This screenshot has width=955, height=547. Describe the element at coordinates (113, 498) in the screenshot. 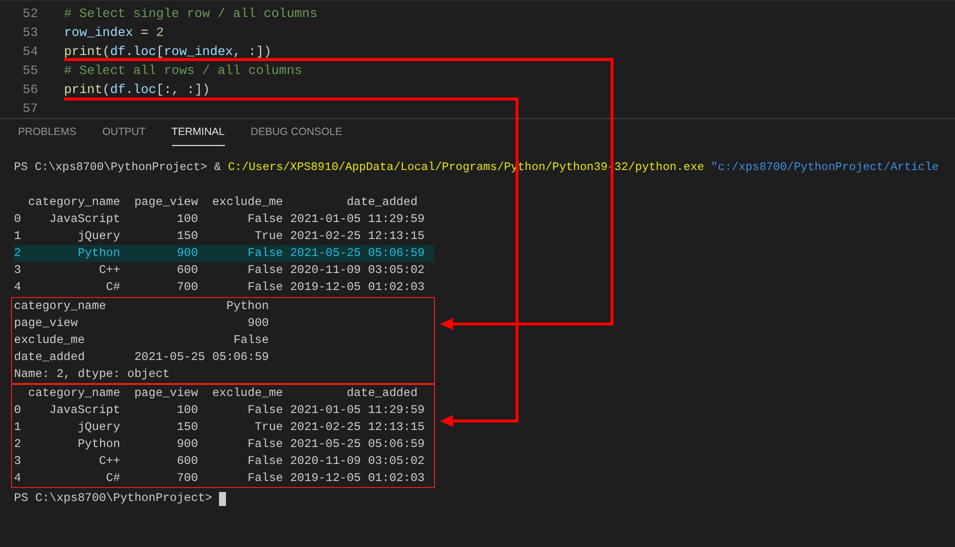

I see `terminal-prompt: PS C:\xps8700\PythonProject>` at that location.